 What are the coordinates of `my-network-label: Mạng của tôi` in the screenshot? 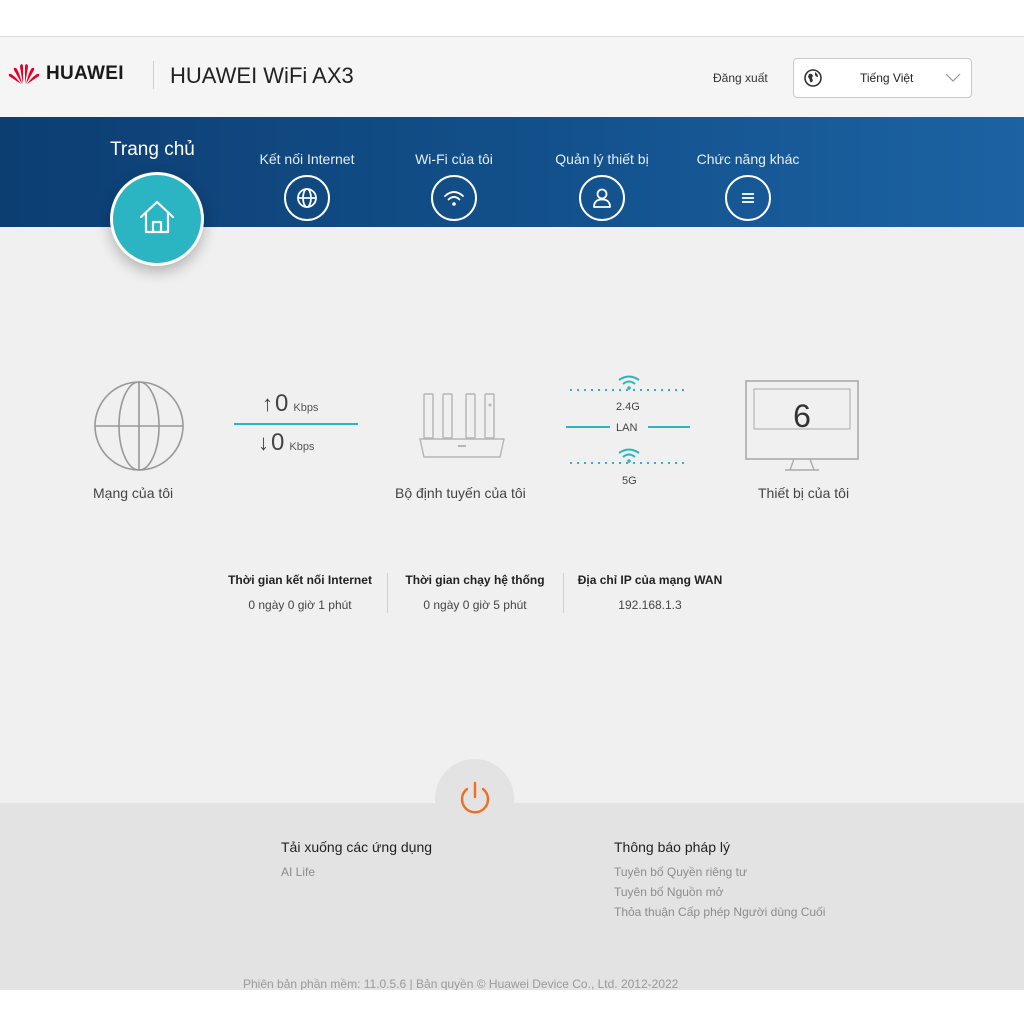 It's located at (133, 493).